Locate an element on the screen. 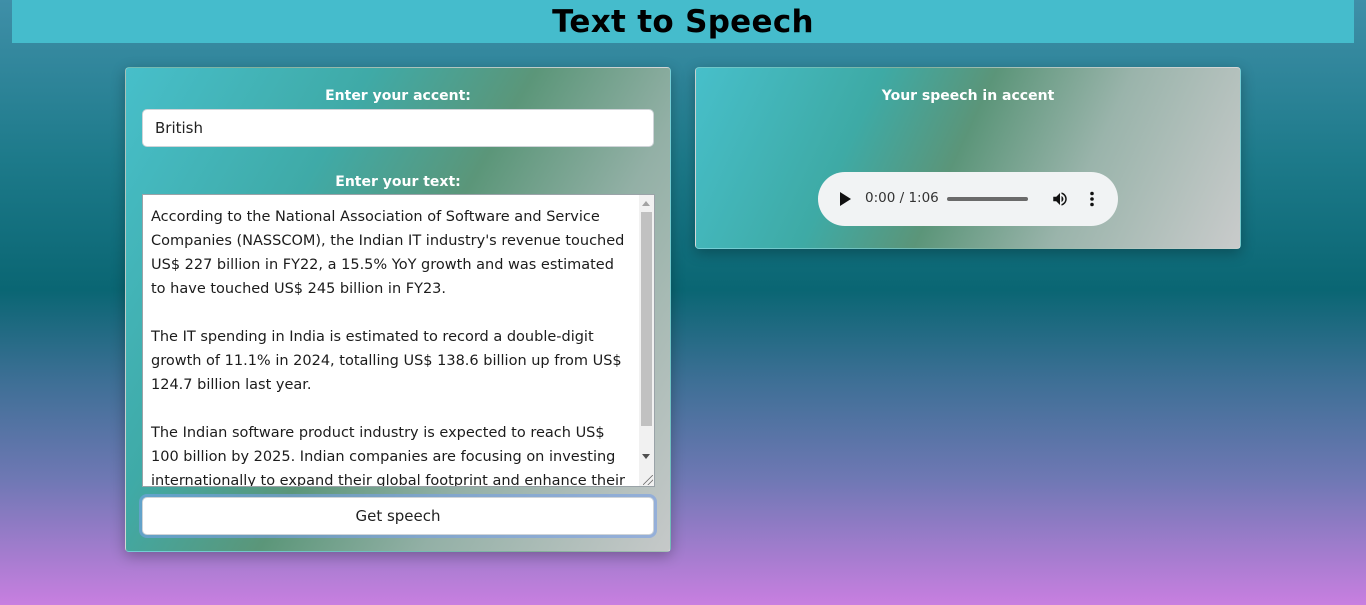 This screenshot has height=605, width=1366. scroll-up-arrow-icon is located at coordinates (646, 203).